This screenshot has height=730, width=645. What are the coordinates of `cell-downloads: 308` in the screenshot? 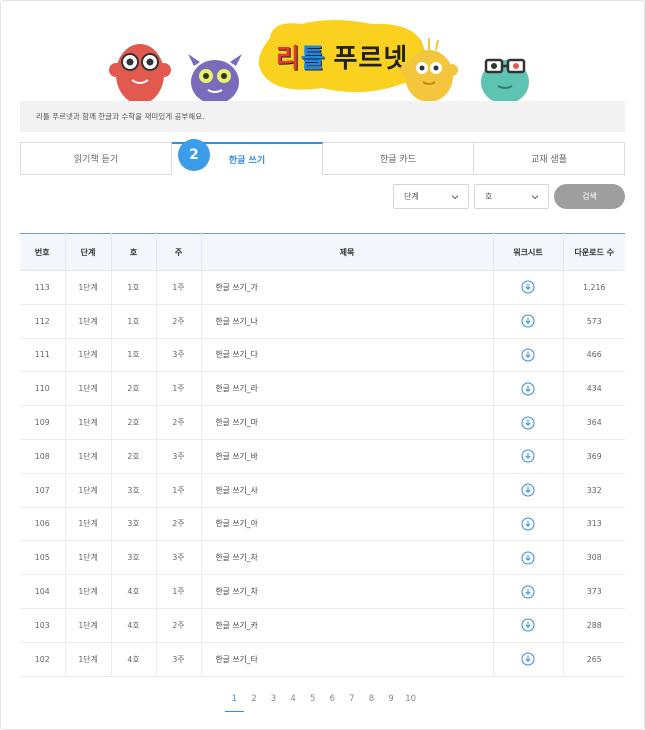 It's located at (594, 558).